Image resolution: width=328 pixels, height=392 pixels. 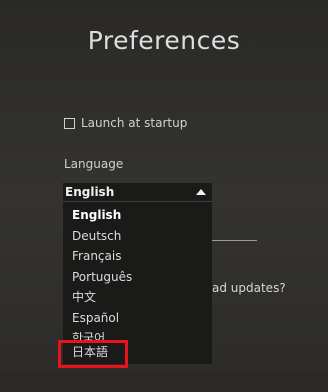 I want to click on launch-at-startup-checkbox, so click(x=69, y=123).